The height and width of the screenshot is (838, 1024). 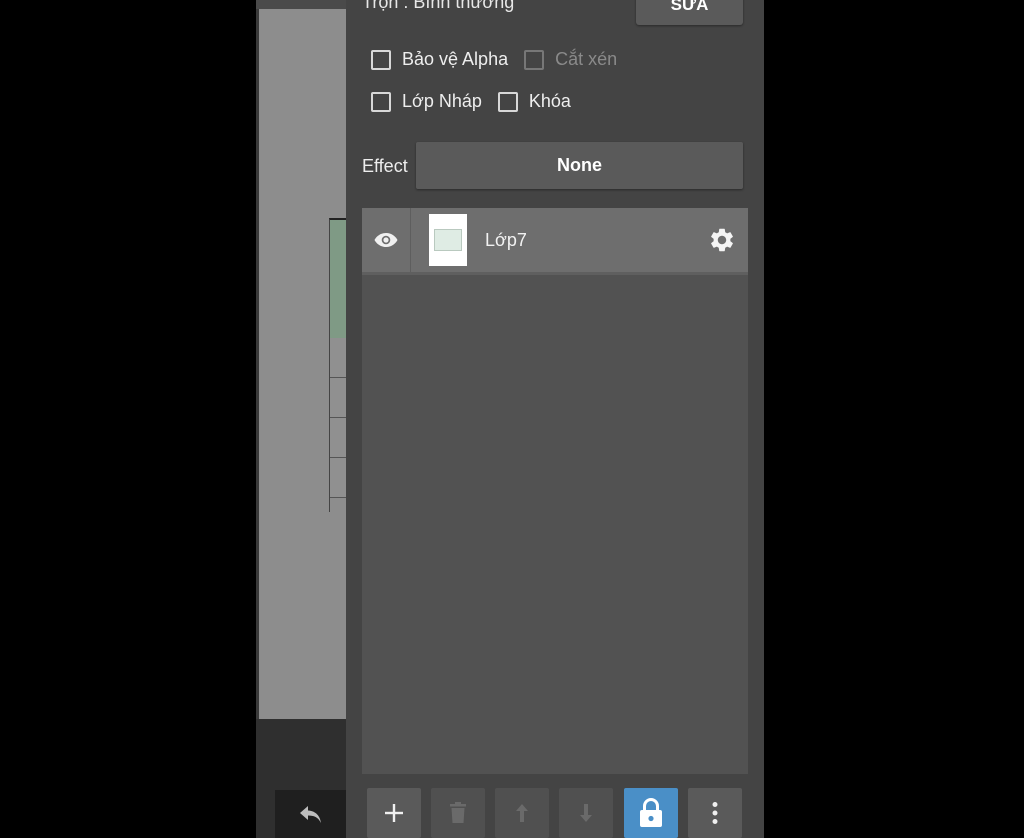 I want to click on layer-thumbnail, so click(x=448, y=240).